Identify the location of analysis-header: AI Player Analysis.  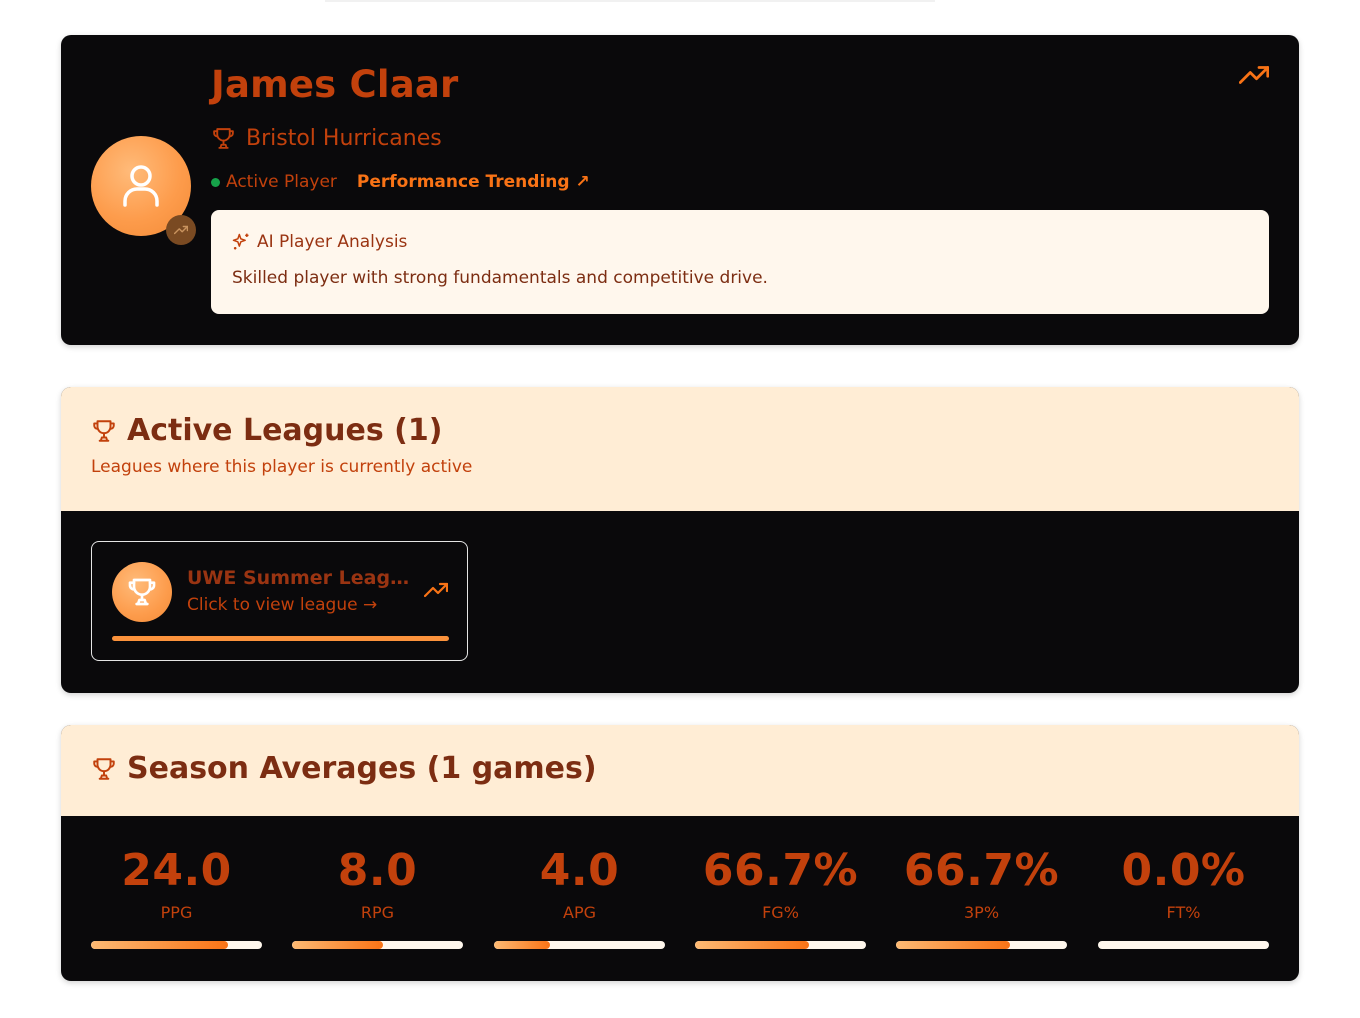
(319, 242).